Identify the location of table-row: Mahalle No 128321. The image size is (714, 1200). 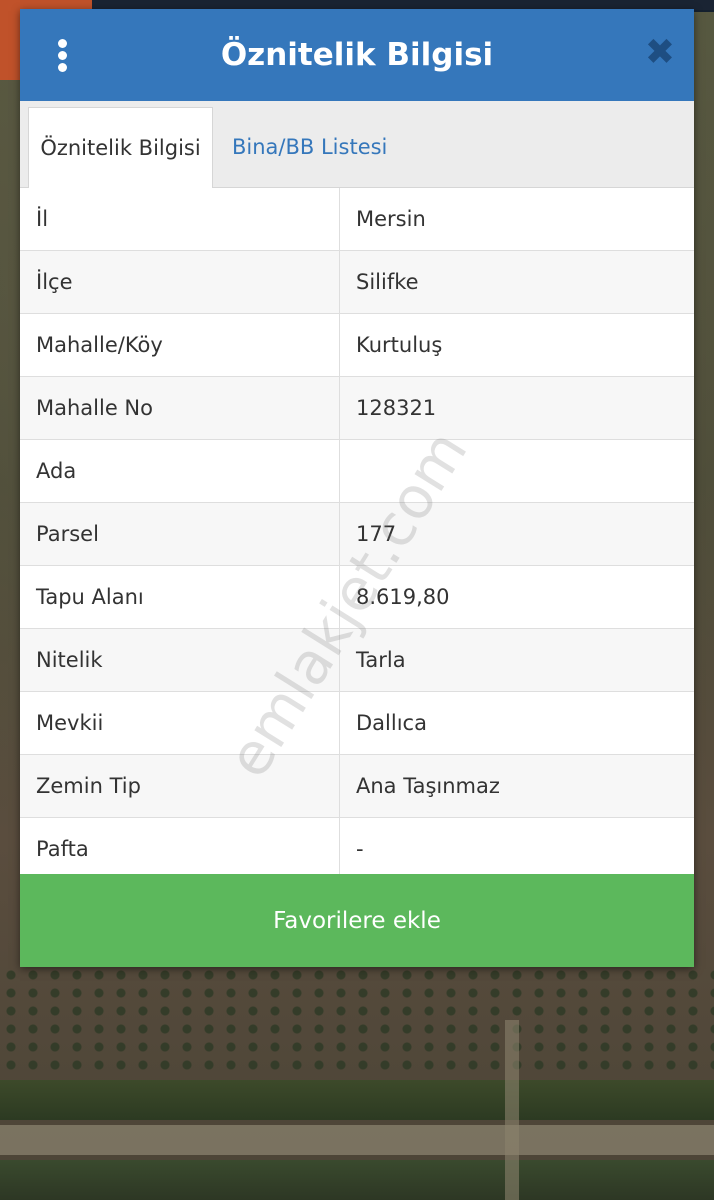
(357, 408).